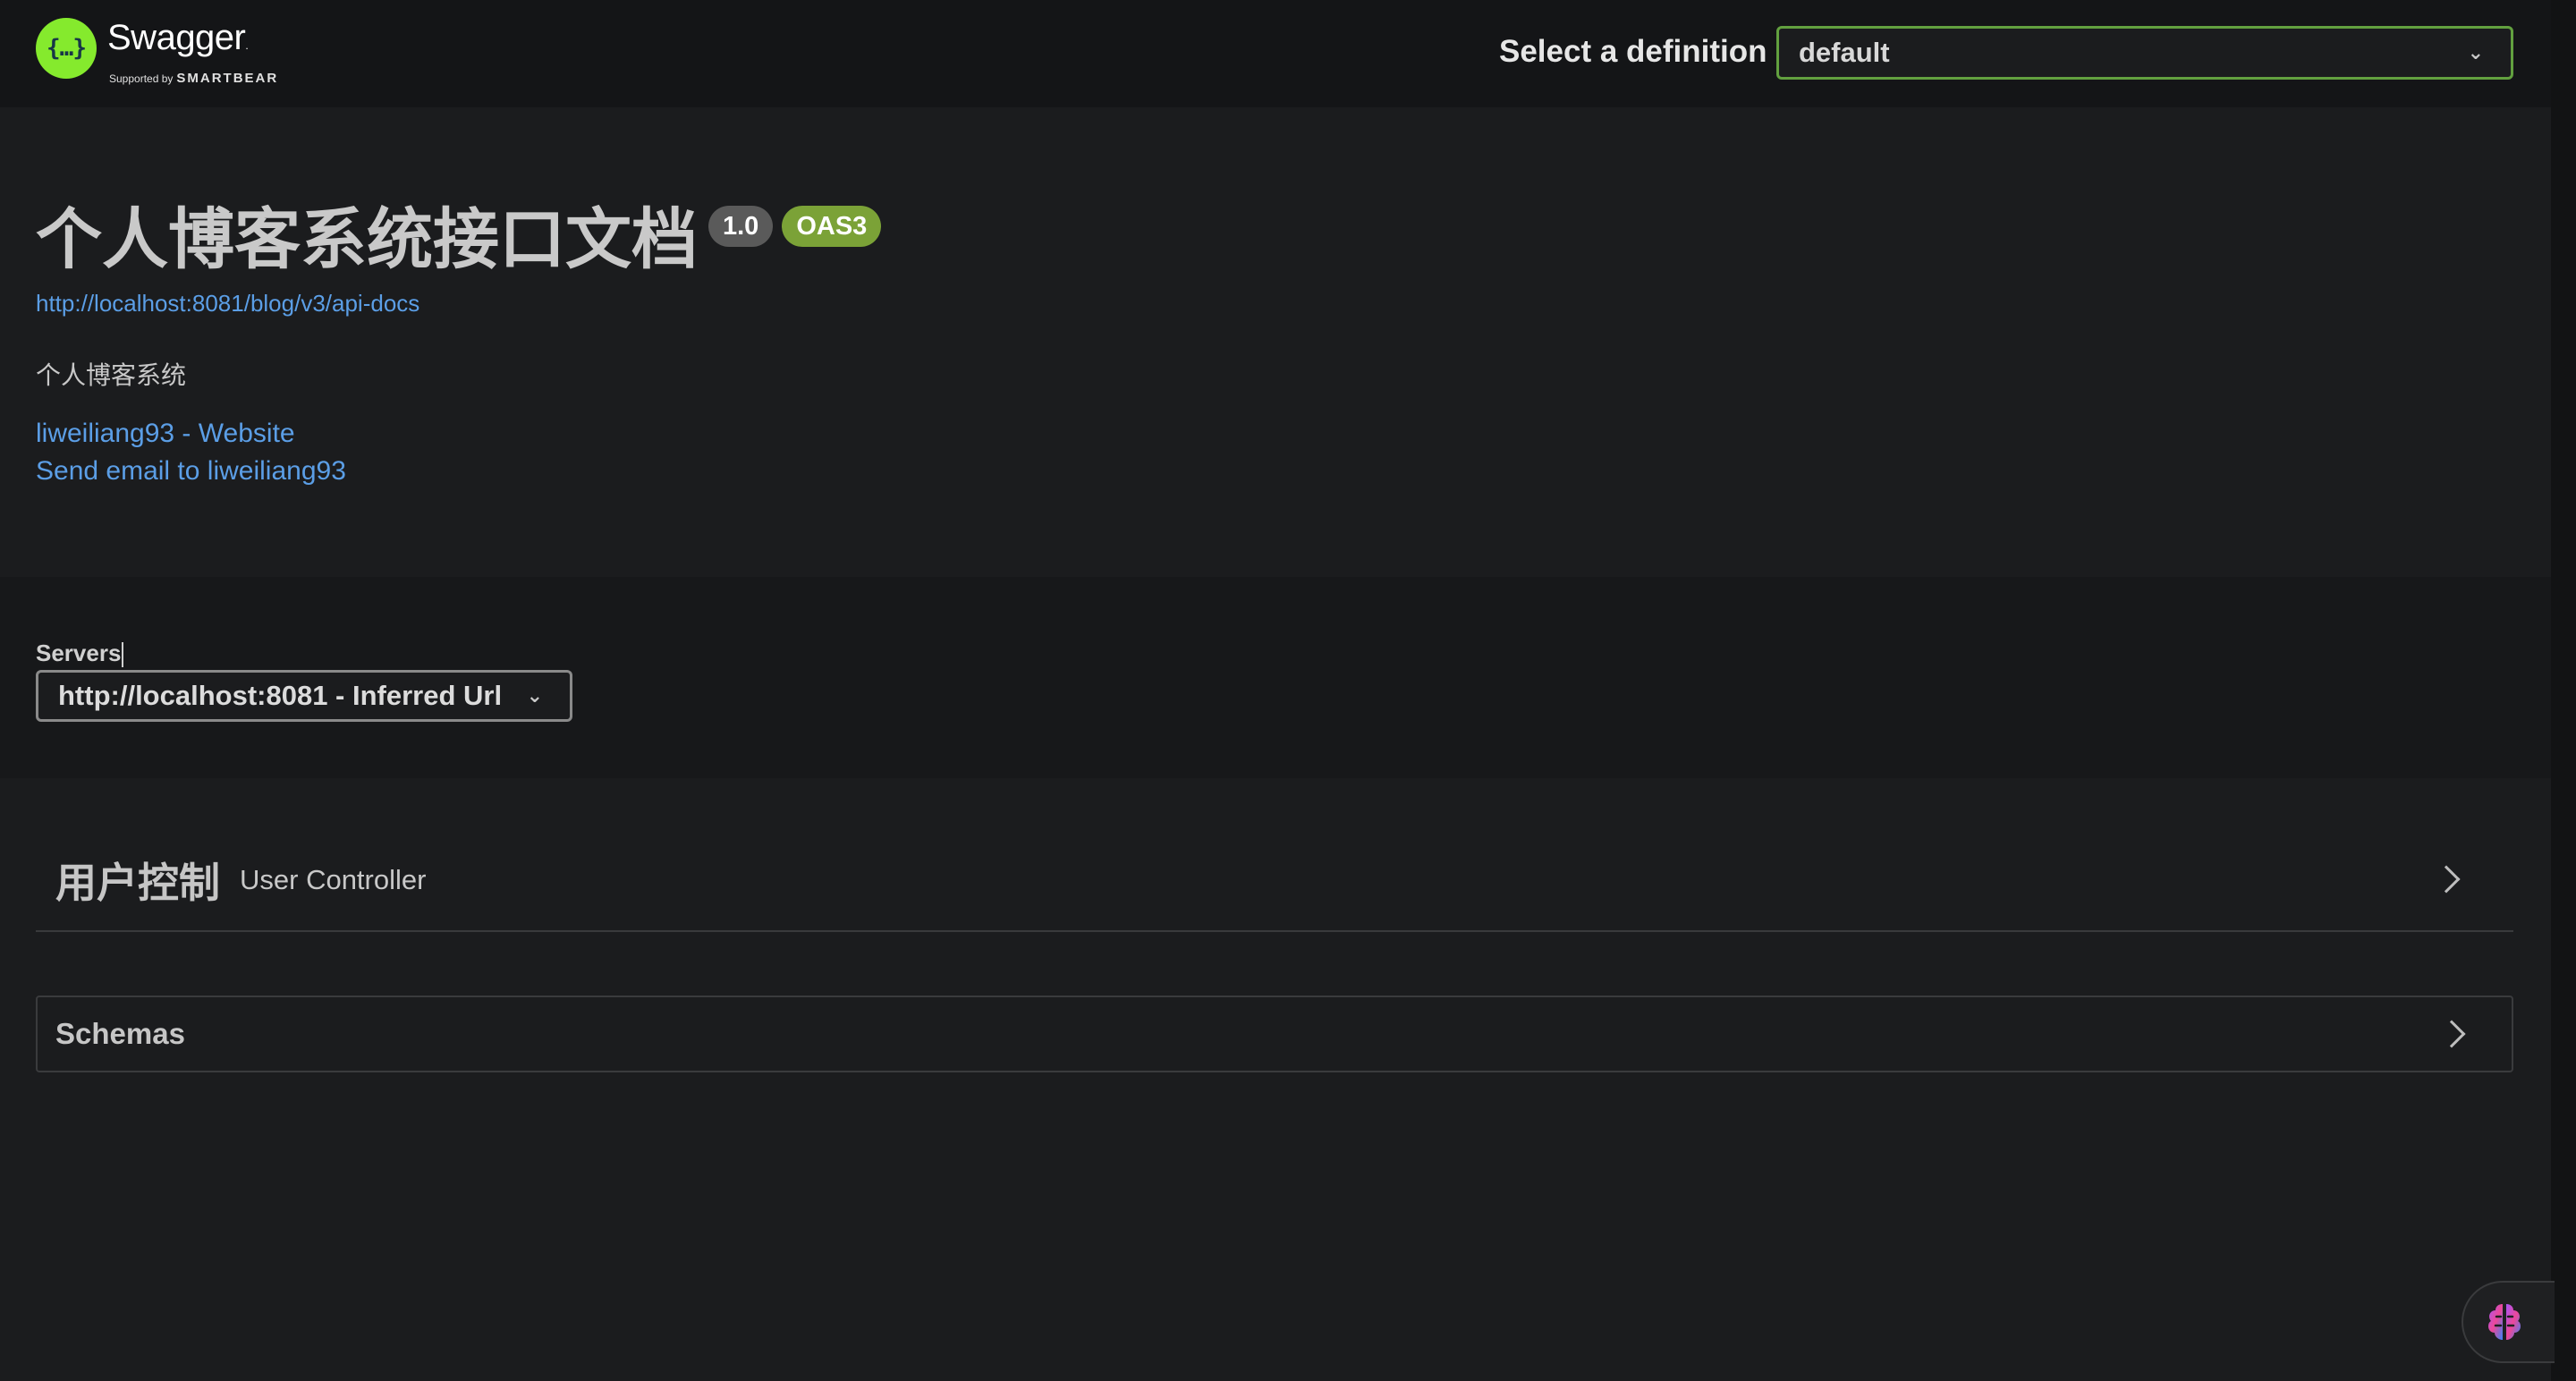 The width and height of the screenshot is (2576, 1381). I want to click on server-value: http://localhost:8081 - Inferred Url, so click(280, 695).